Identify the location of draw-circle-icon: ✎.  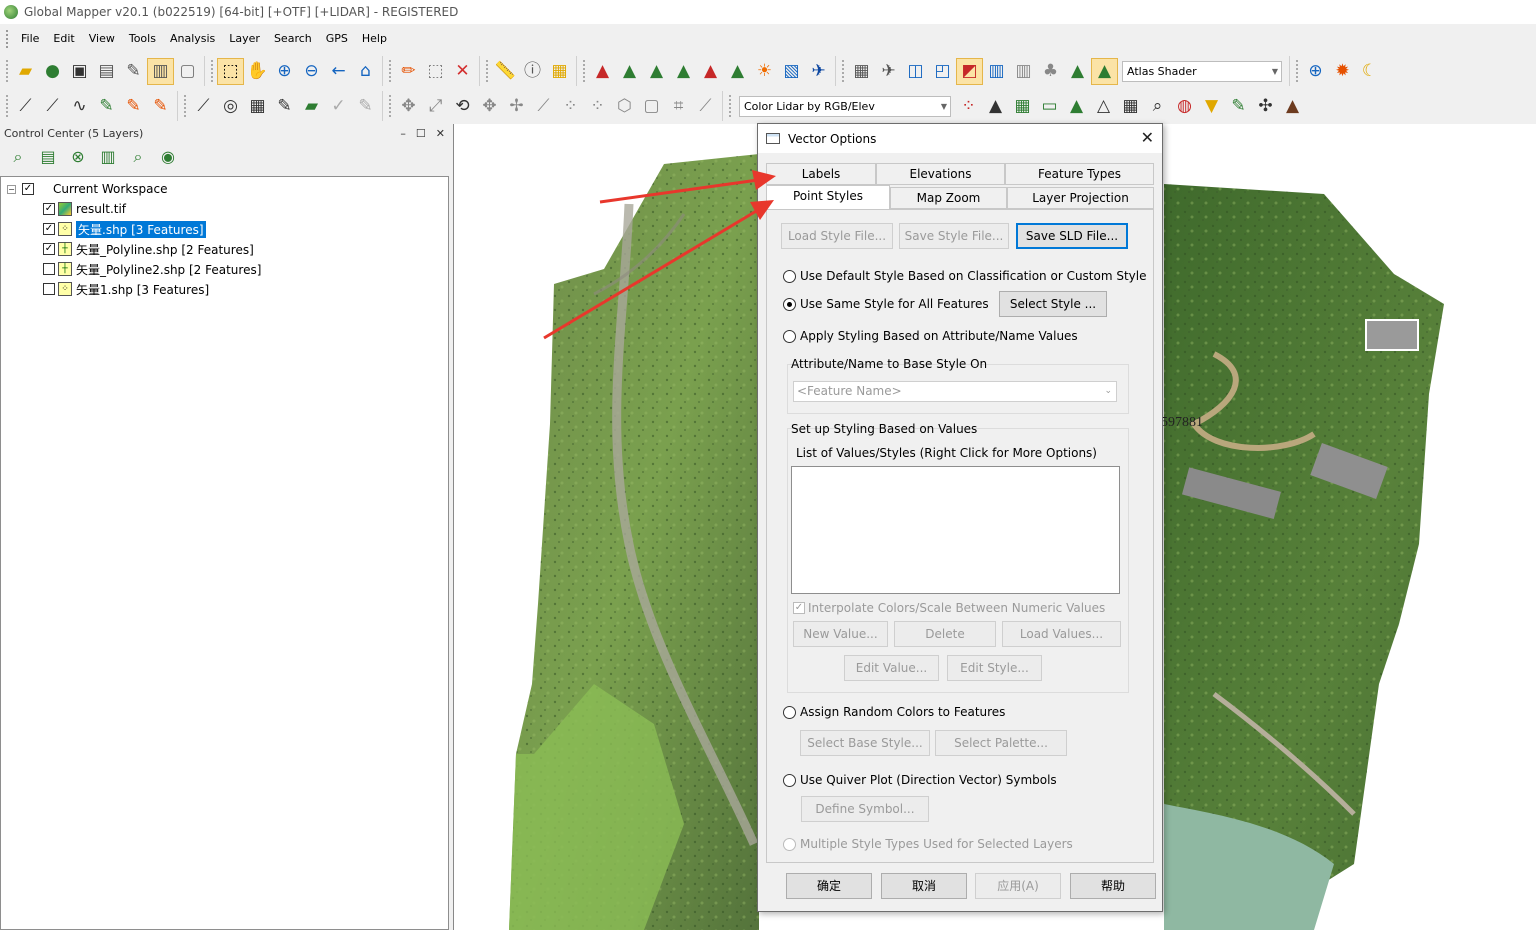
(160, 106).